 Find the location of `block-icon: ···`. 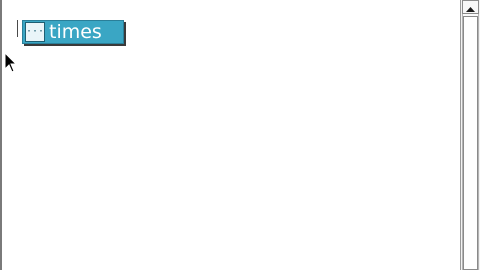

block-icon: ··· is located at coordinates (35, 32).